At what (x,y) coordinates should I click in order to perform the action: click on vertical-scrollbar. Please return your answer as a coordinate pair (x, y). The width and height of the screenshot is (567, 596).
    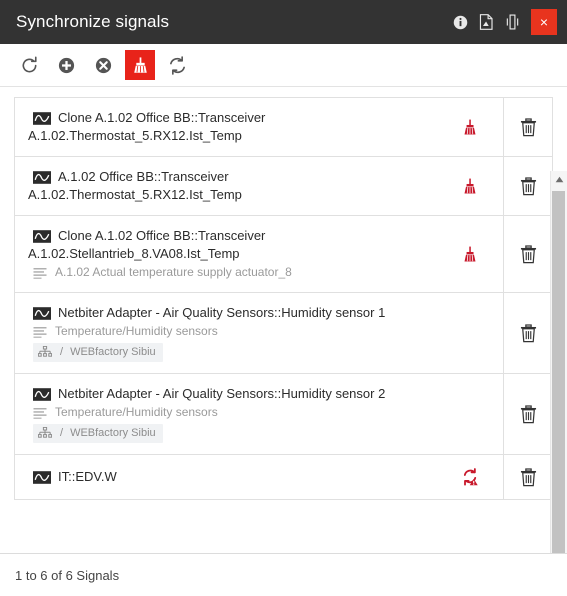
    Looking at the image, I should click on (558, 362).